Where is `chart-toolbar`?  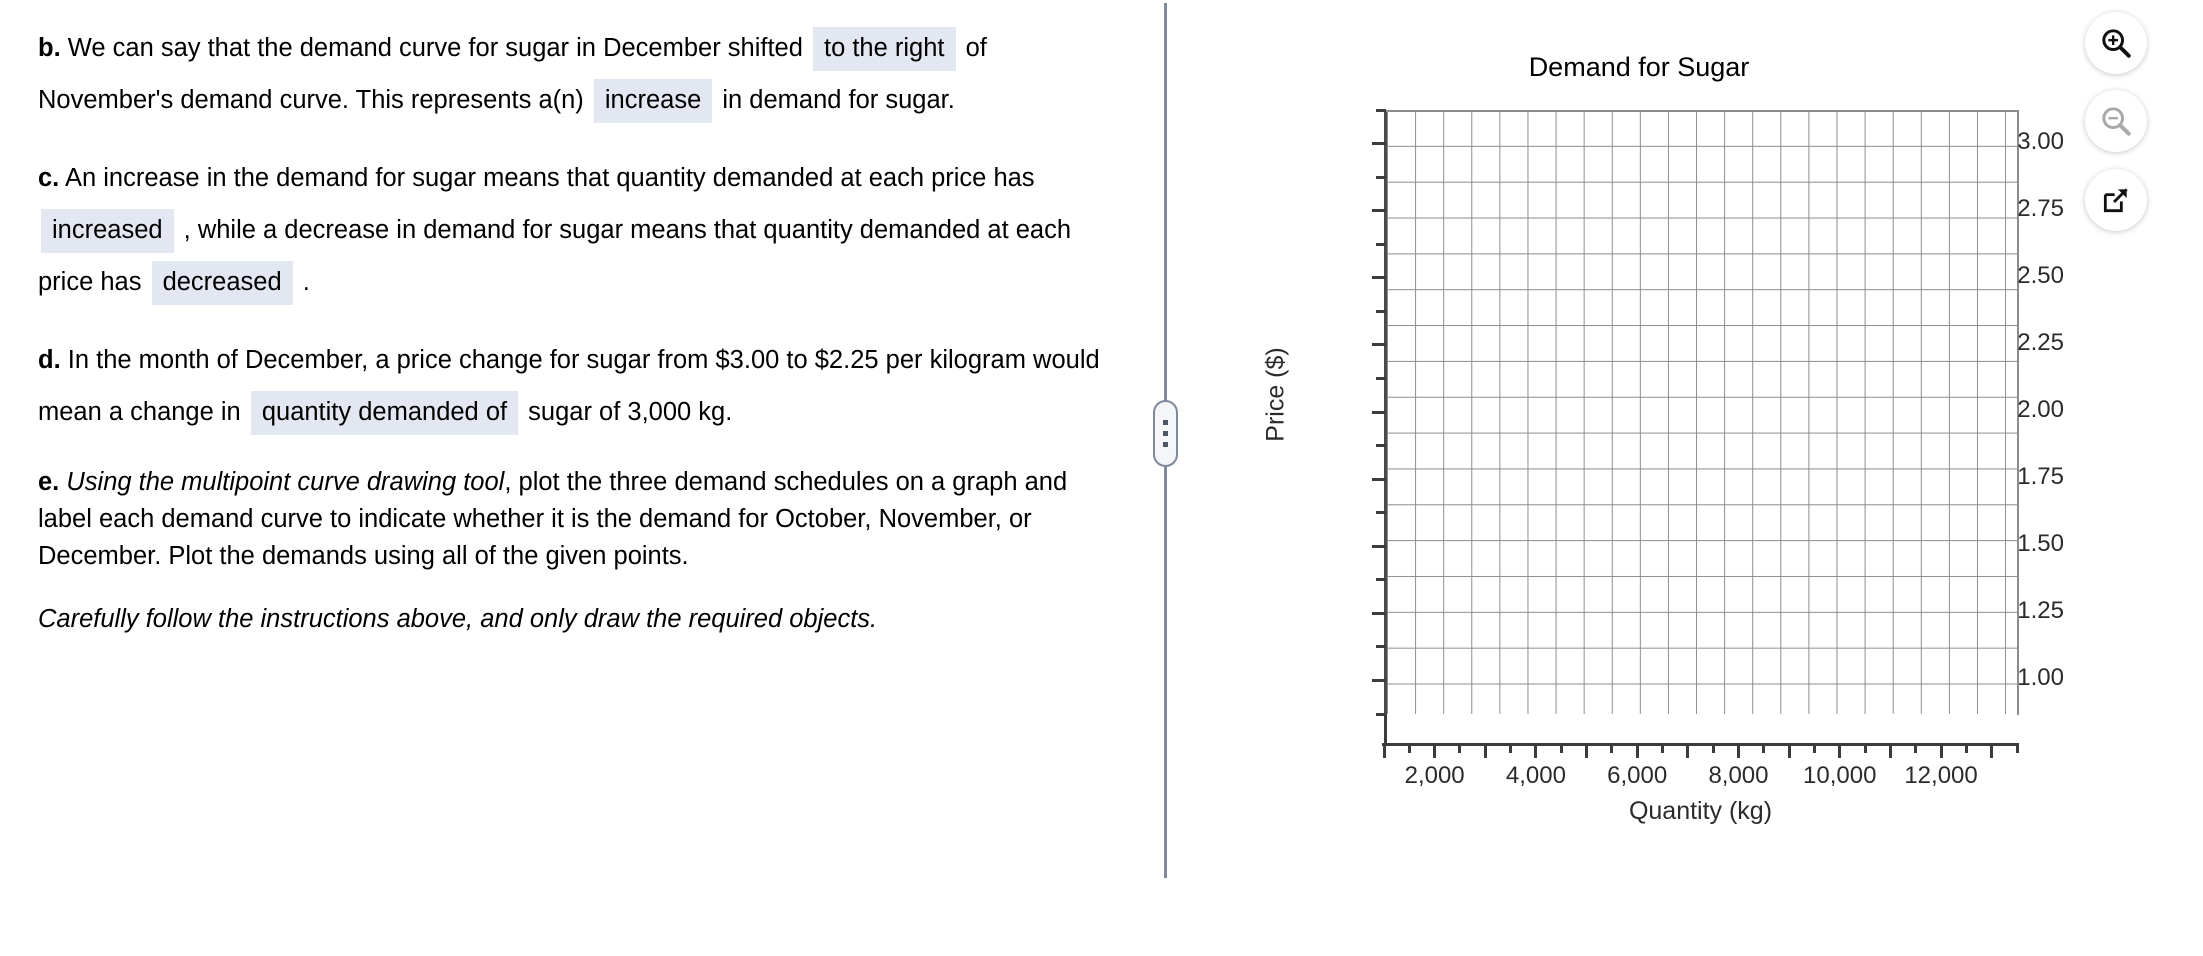 chart-toolbar is located at coordinates (2125, 132).